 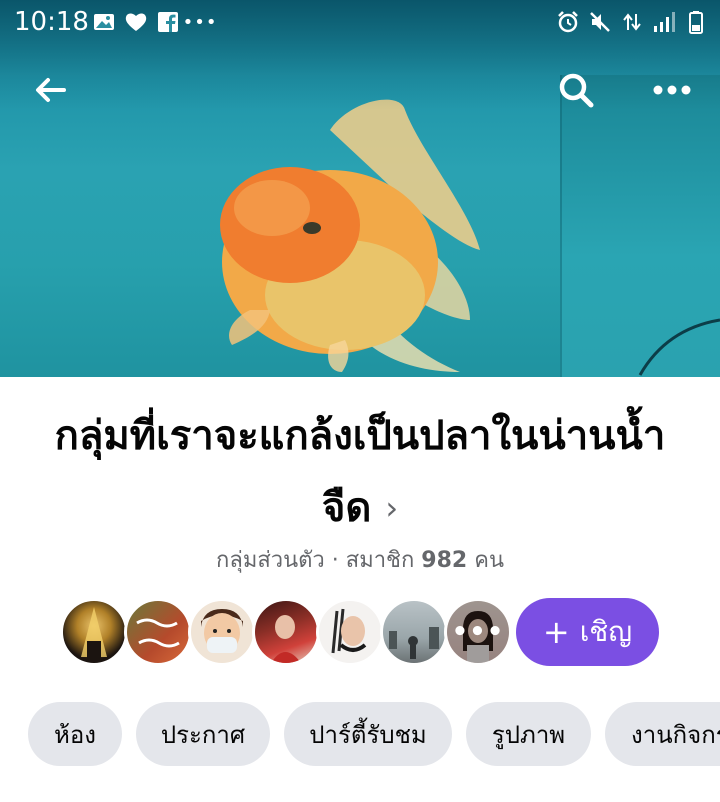 What do you see at coordinates (556, 632) in the screenshot?
I see `plus-icon: +` at bounding box center [556, 632].